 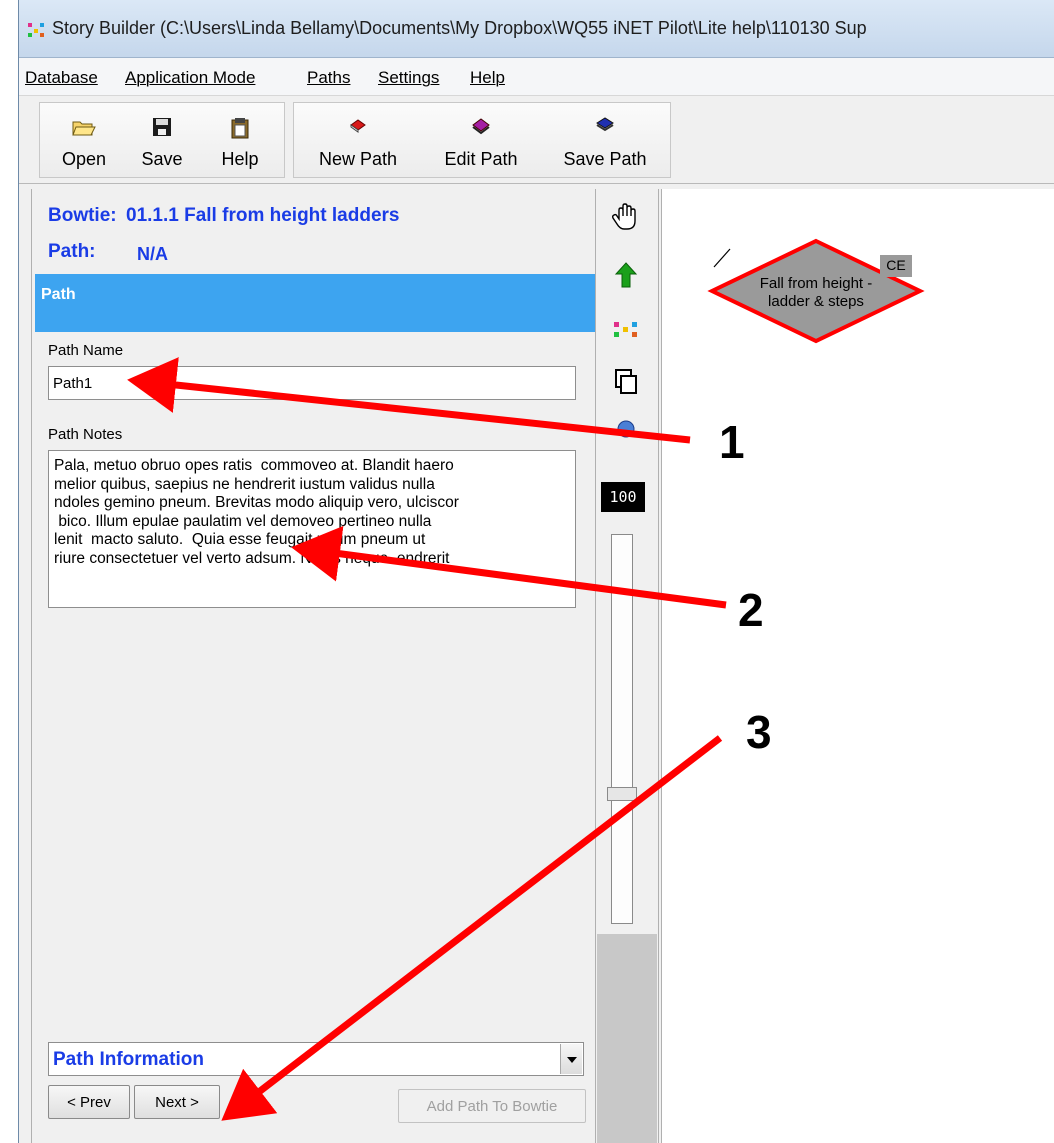 I want to click on file-toolbar-group: Open Save Help, so click(x=162, y=140).